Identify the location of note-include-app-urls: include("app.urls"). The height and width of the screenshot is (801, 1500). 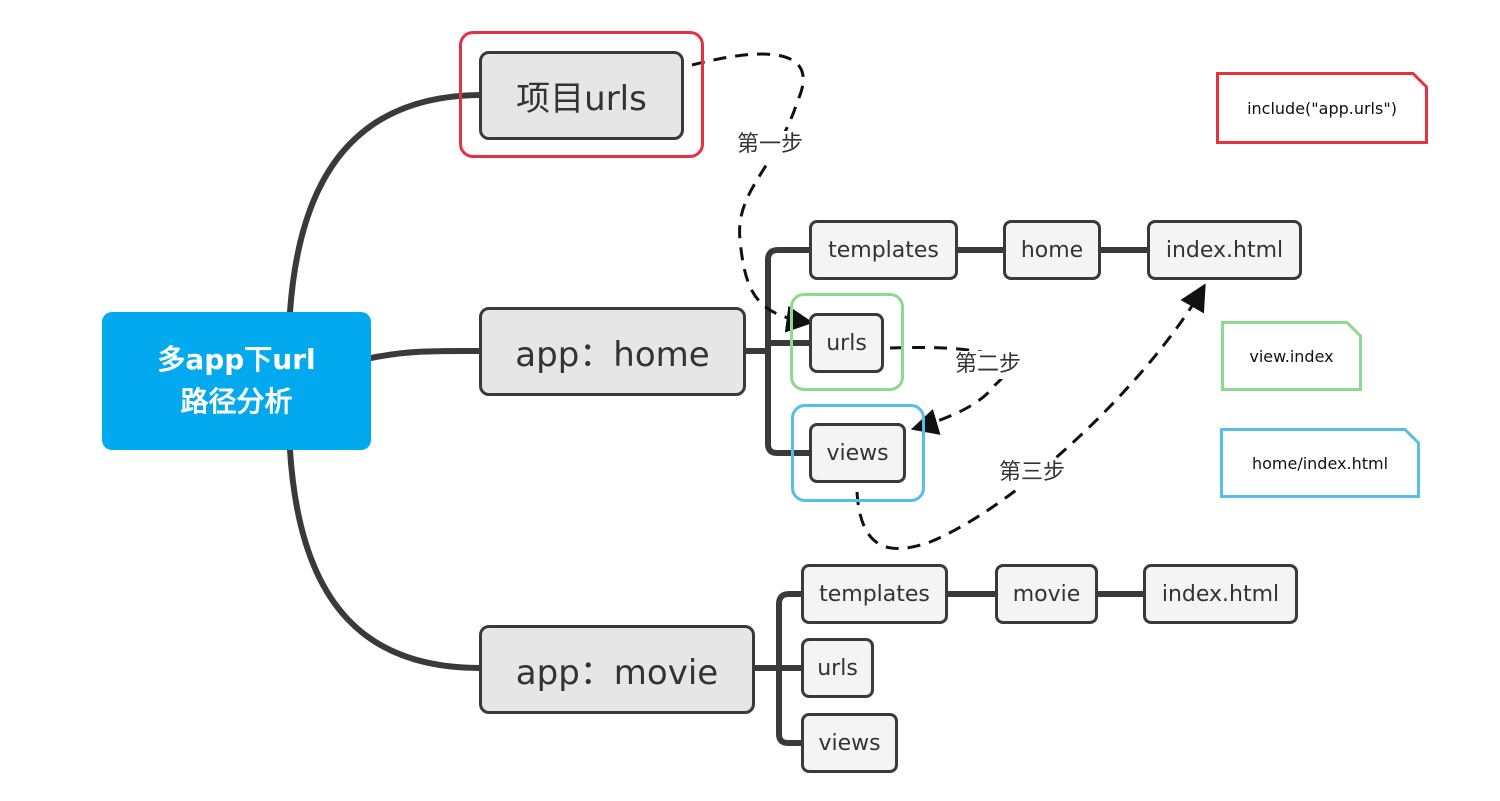
(1322, 108).